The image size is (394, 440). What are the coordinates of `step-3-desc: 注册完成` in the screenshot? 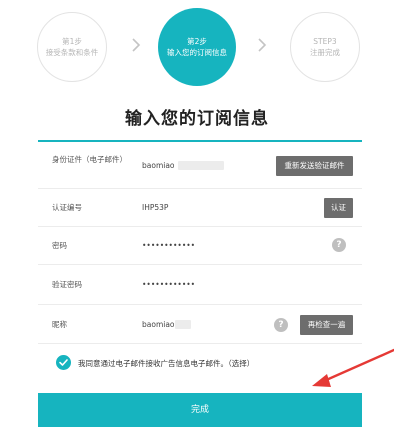 It's located at (325, 52).